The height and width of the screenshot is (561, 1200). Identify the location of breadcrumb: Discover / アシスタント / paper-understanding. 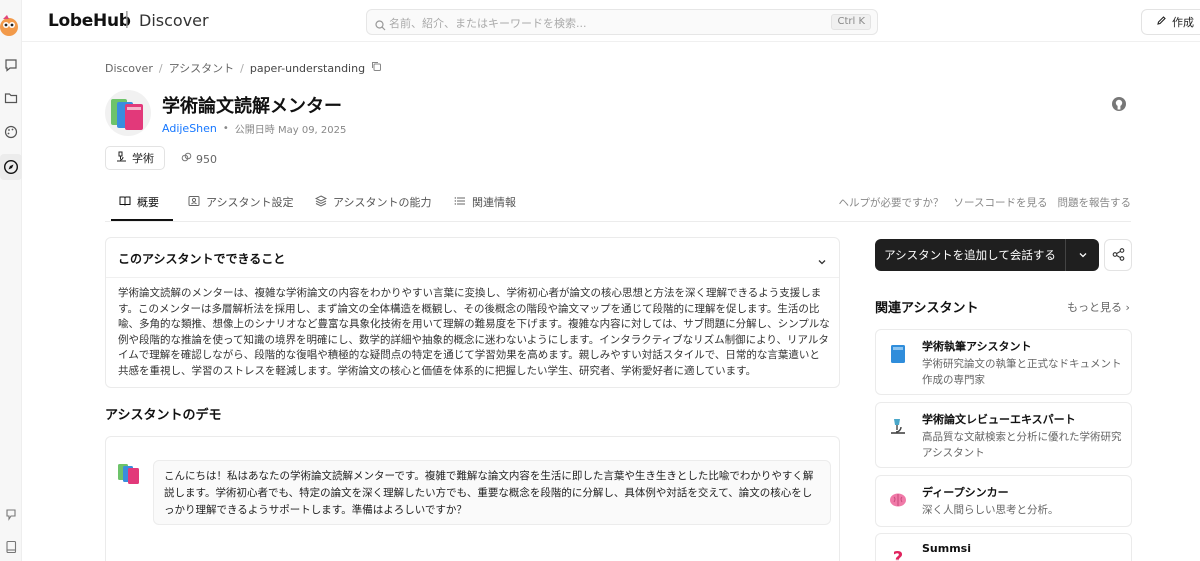
(243, 68).